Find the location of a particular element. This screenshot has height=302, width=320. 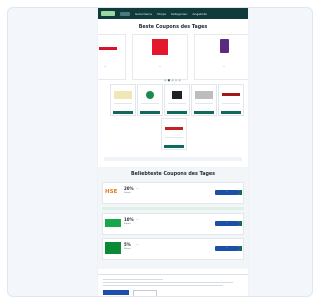

top-navigation: Gutscheine Shops Kategorien Angebote is located at coordinates (173, 13).